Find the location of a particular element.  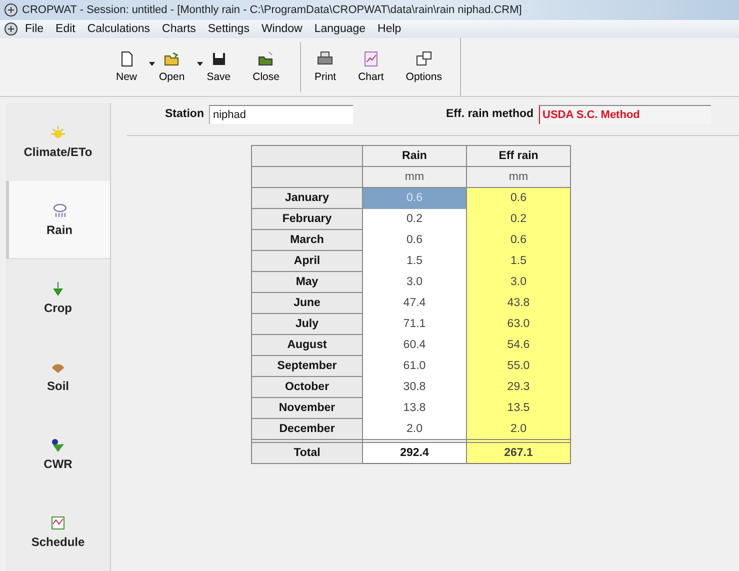

eff-rain-method-label: Eff. rain method is located at coordinates (490, 114).